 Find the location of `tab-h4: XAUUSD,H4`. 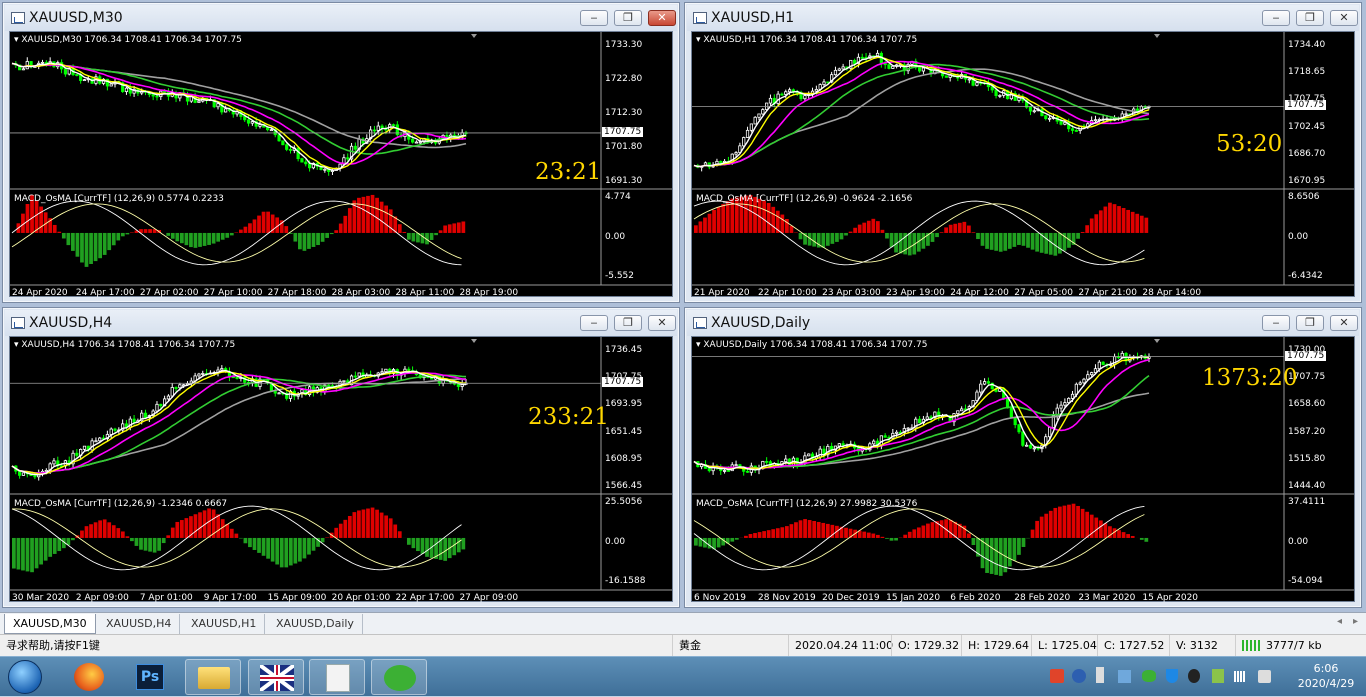

tab-h4: XAUUSD,H4 is located at coordinates (139, 624).